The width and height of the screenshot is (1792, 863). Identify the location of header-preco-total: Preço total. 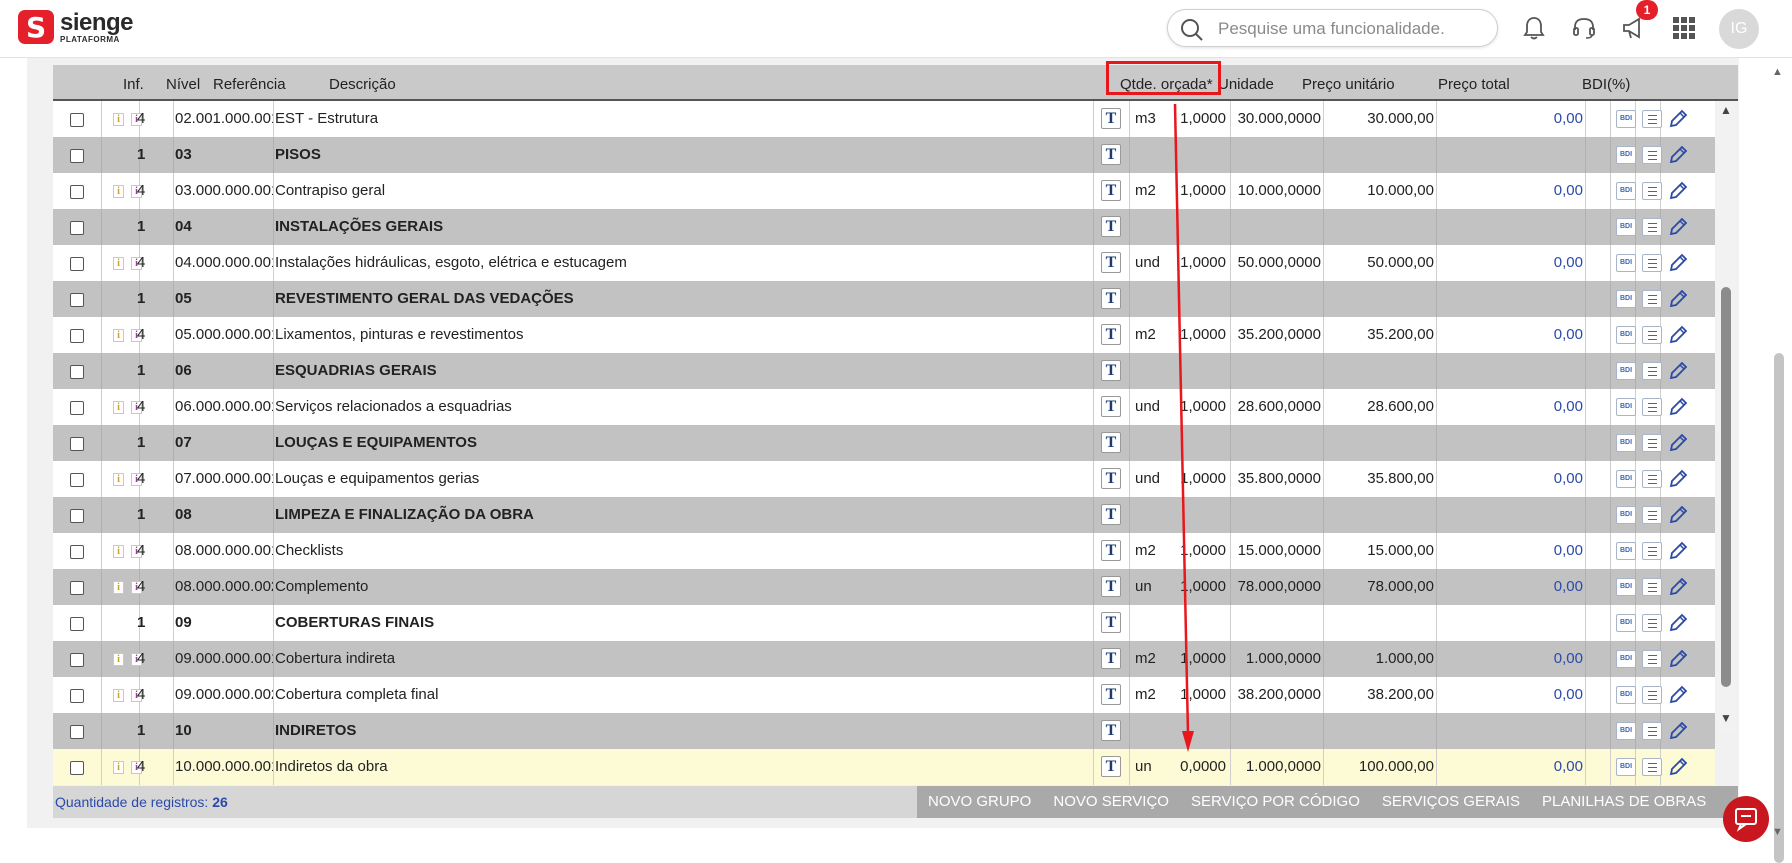
(1474, 84).